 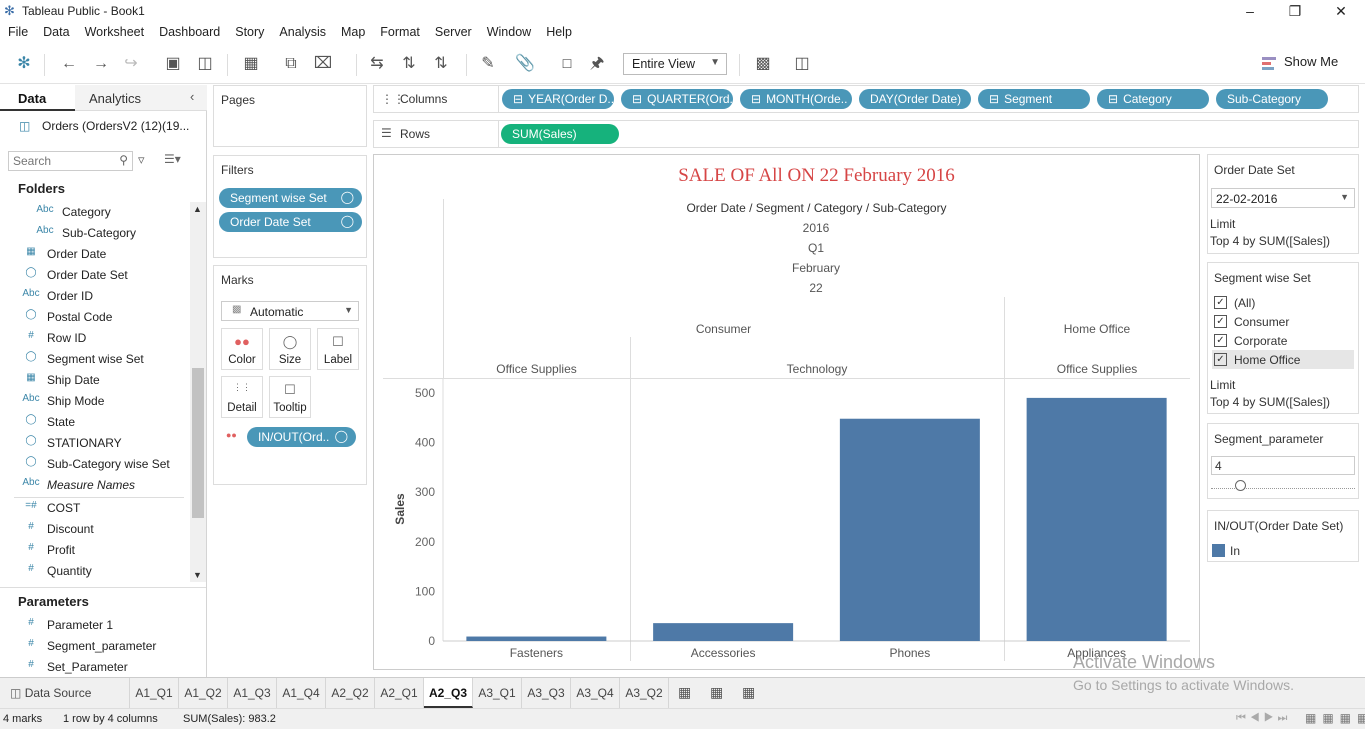 What do you see at coordinates (92, 646) in the screenshot?
I see `parameter-item: # Segment_parameter` at bounding box center [92, 646].